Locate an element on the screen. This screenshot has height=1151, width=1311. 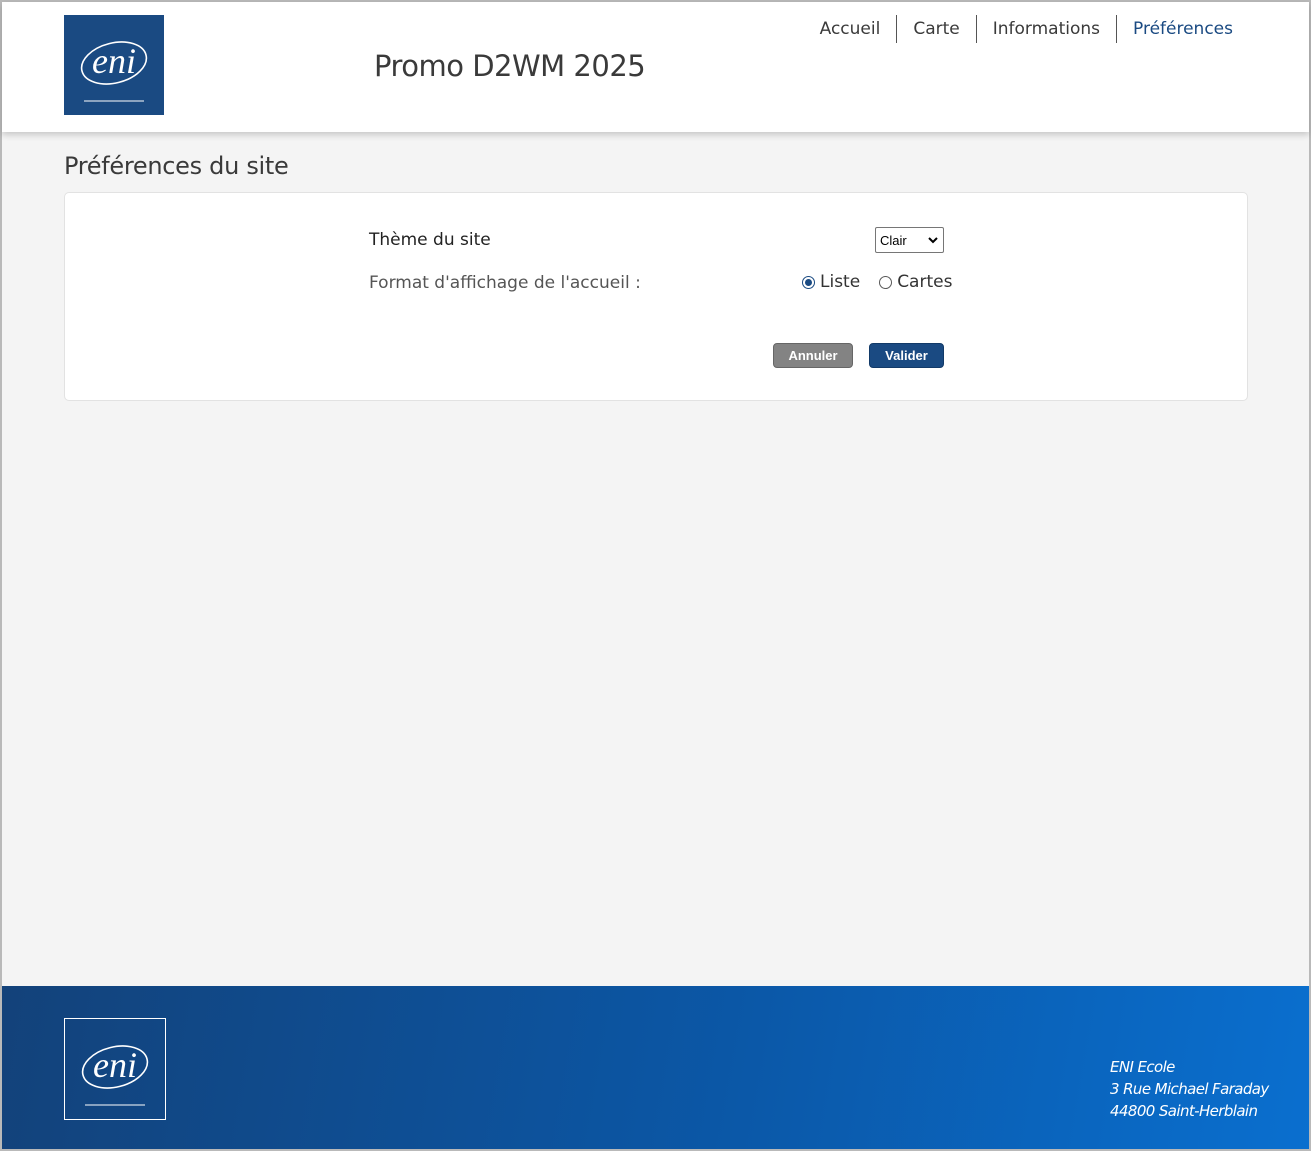
chevron-down-icon is located at coordinates (933, 240).